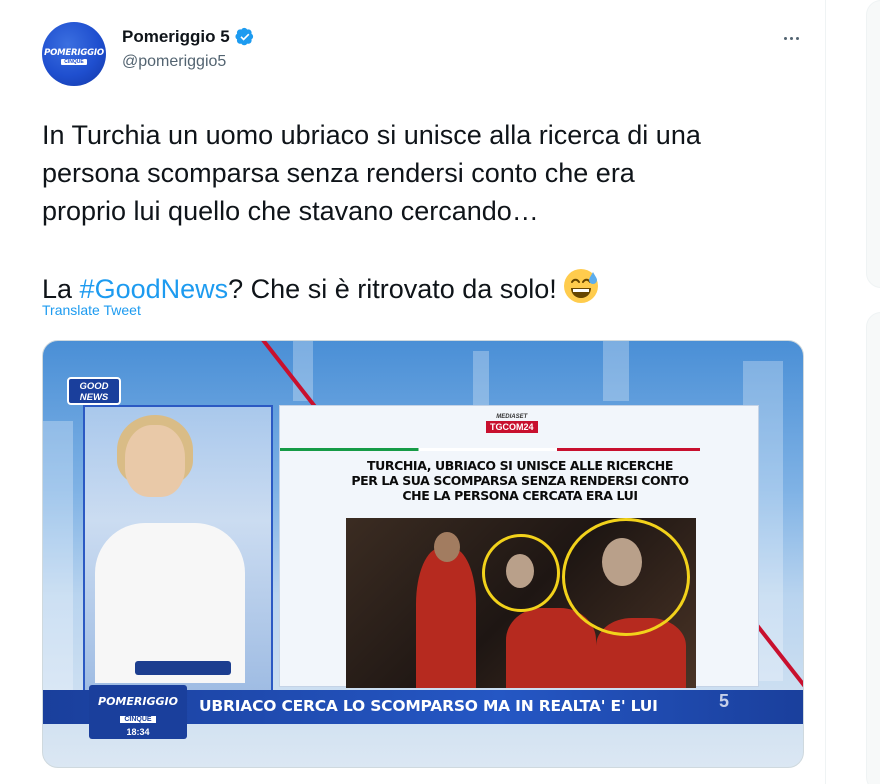 This screenshot has width=880, height=784. What do you see at coordinates (447, 547) in the screenshot?
I see `rescuer-face` at bounding box center [447, 547].